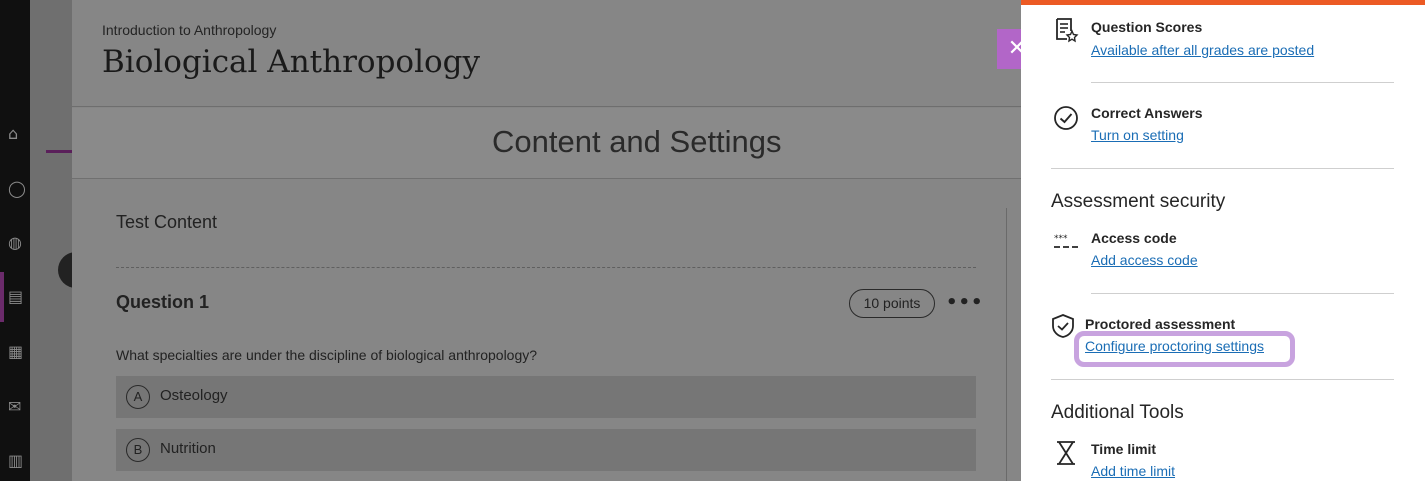 The image size is (1425, 481). What do you see at coordinates (138, 450) in the screenshot?
I see `answer-letter: B` at bounding box center [138, 450].